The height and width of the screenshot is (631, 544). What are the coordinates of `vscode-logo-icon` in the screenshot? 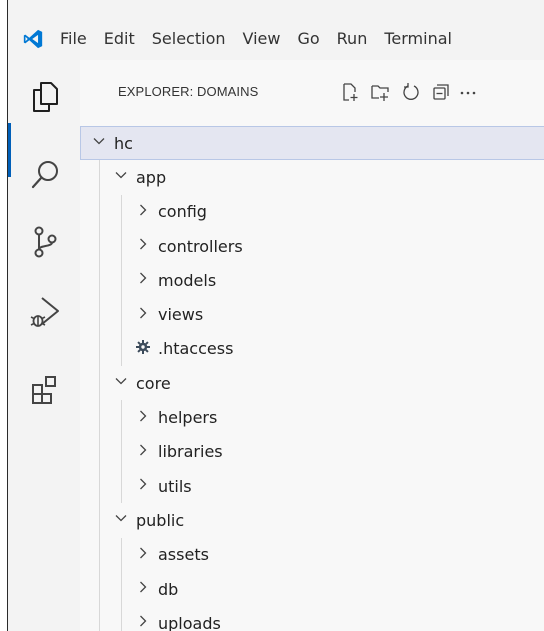 It's located at (33, 39).